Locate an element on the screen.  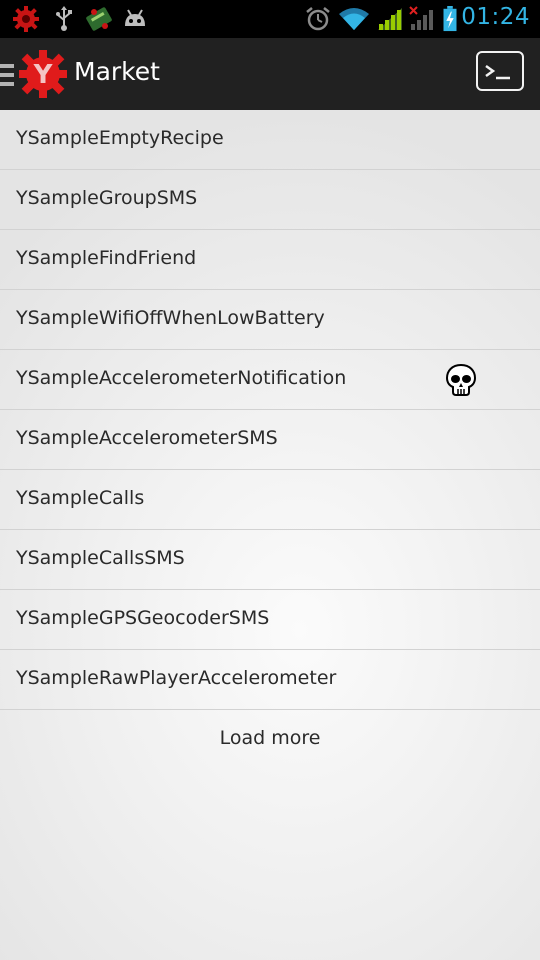
signal-icon is located at coordinates (390, 19).